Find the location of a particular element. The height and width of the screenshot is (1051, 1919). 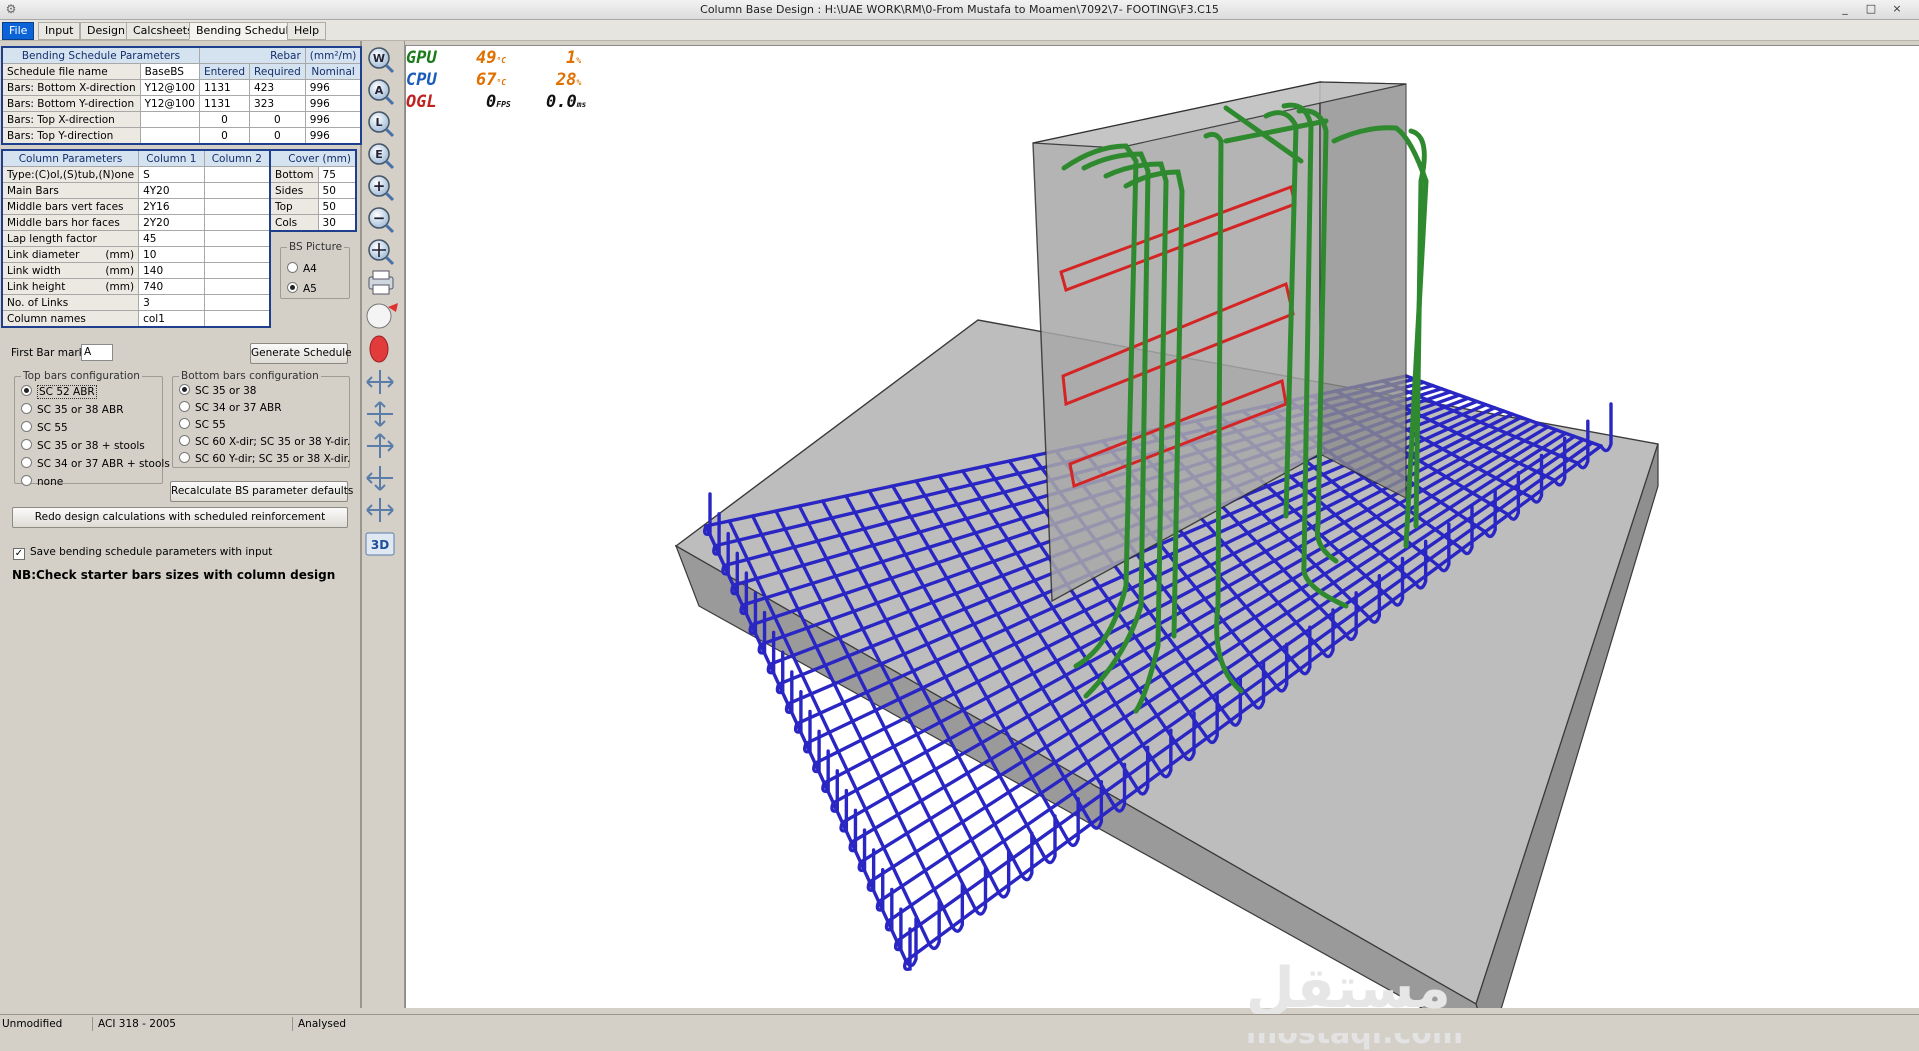

bs-picture-a5-option: A5 is located at coordinates (302, 289).